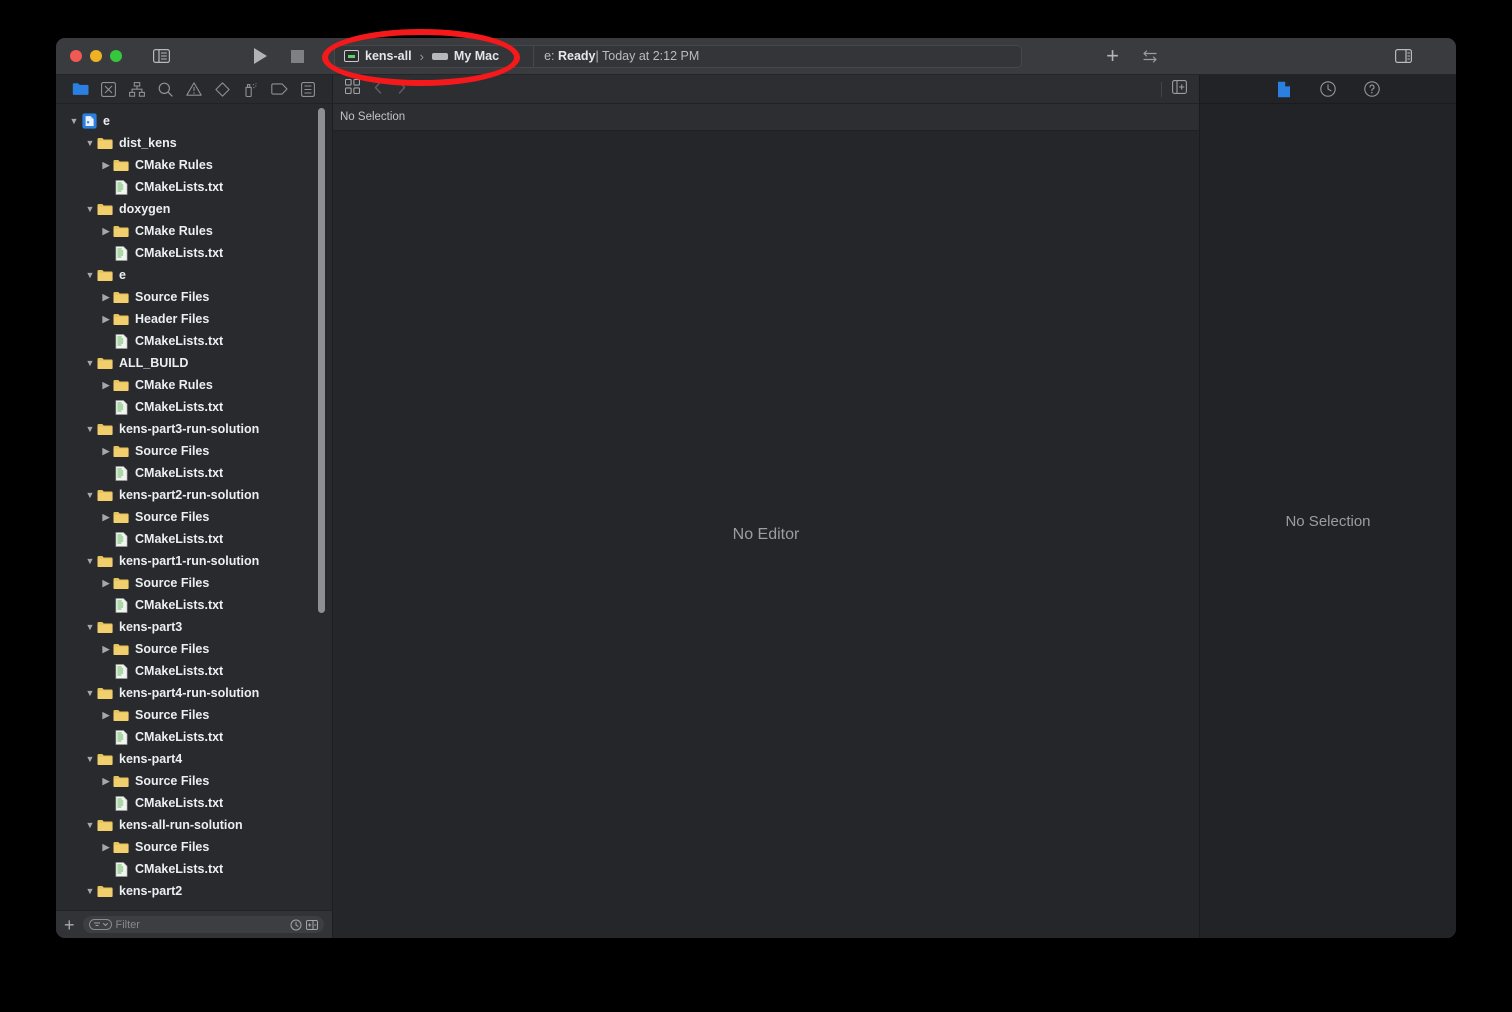  What do you see at coordinates (311, 924) in the screenshot?
I see `add-filter-icon` at bounding box center [311, 924].